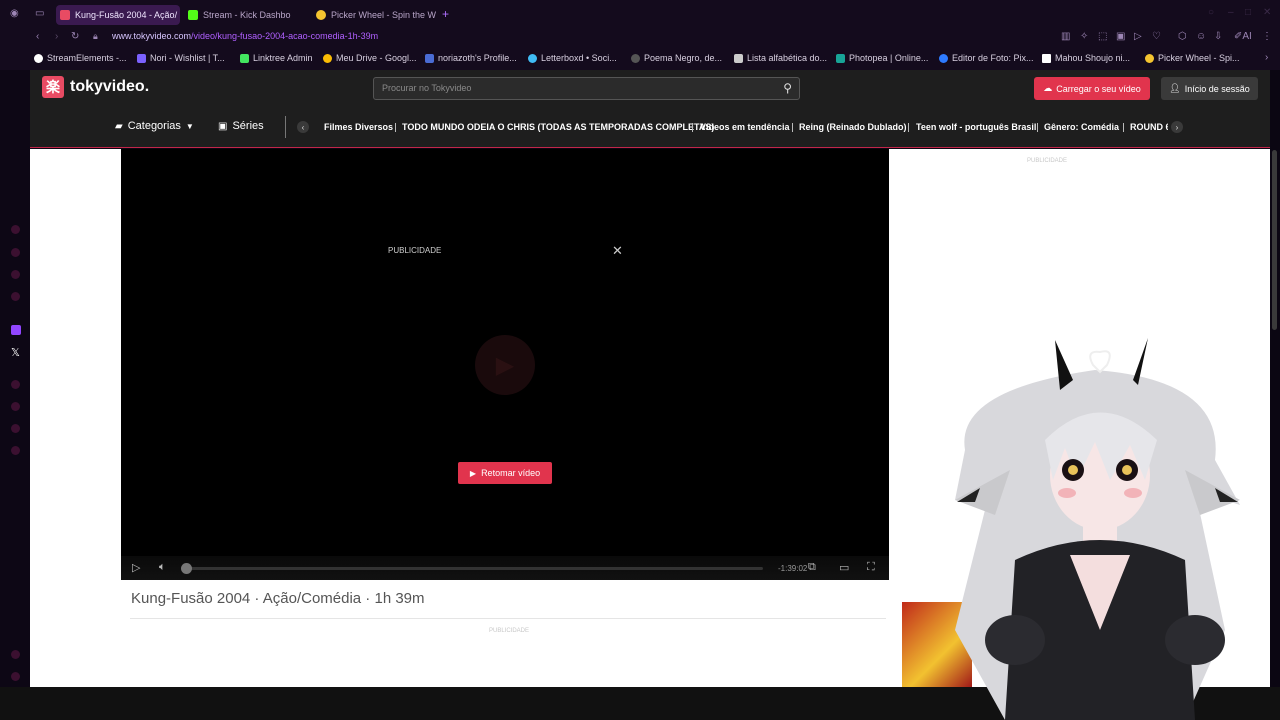 This screenshot has height=720, width=1280. What do you see at coordinates (1248, 12) in the screenshot?
I see `maximize-icon: □` at bounding box center [1248, 12].